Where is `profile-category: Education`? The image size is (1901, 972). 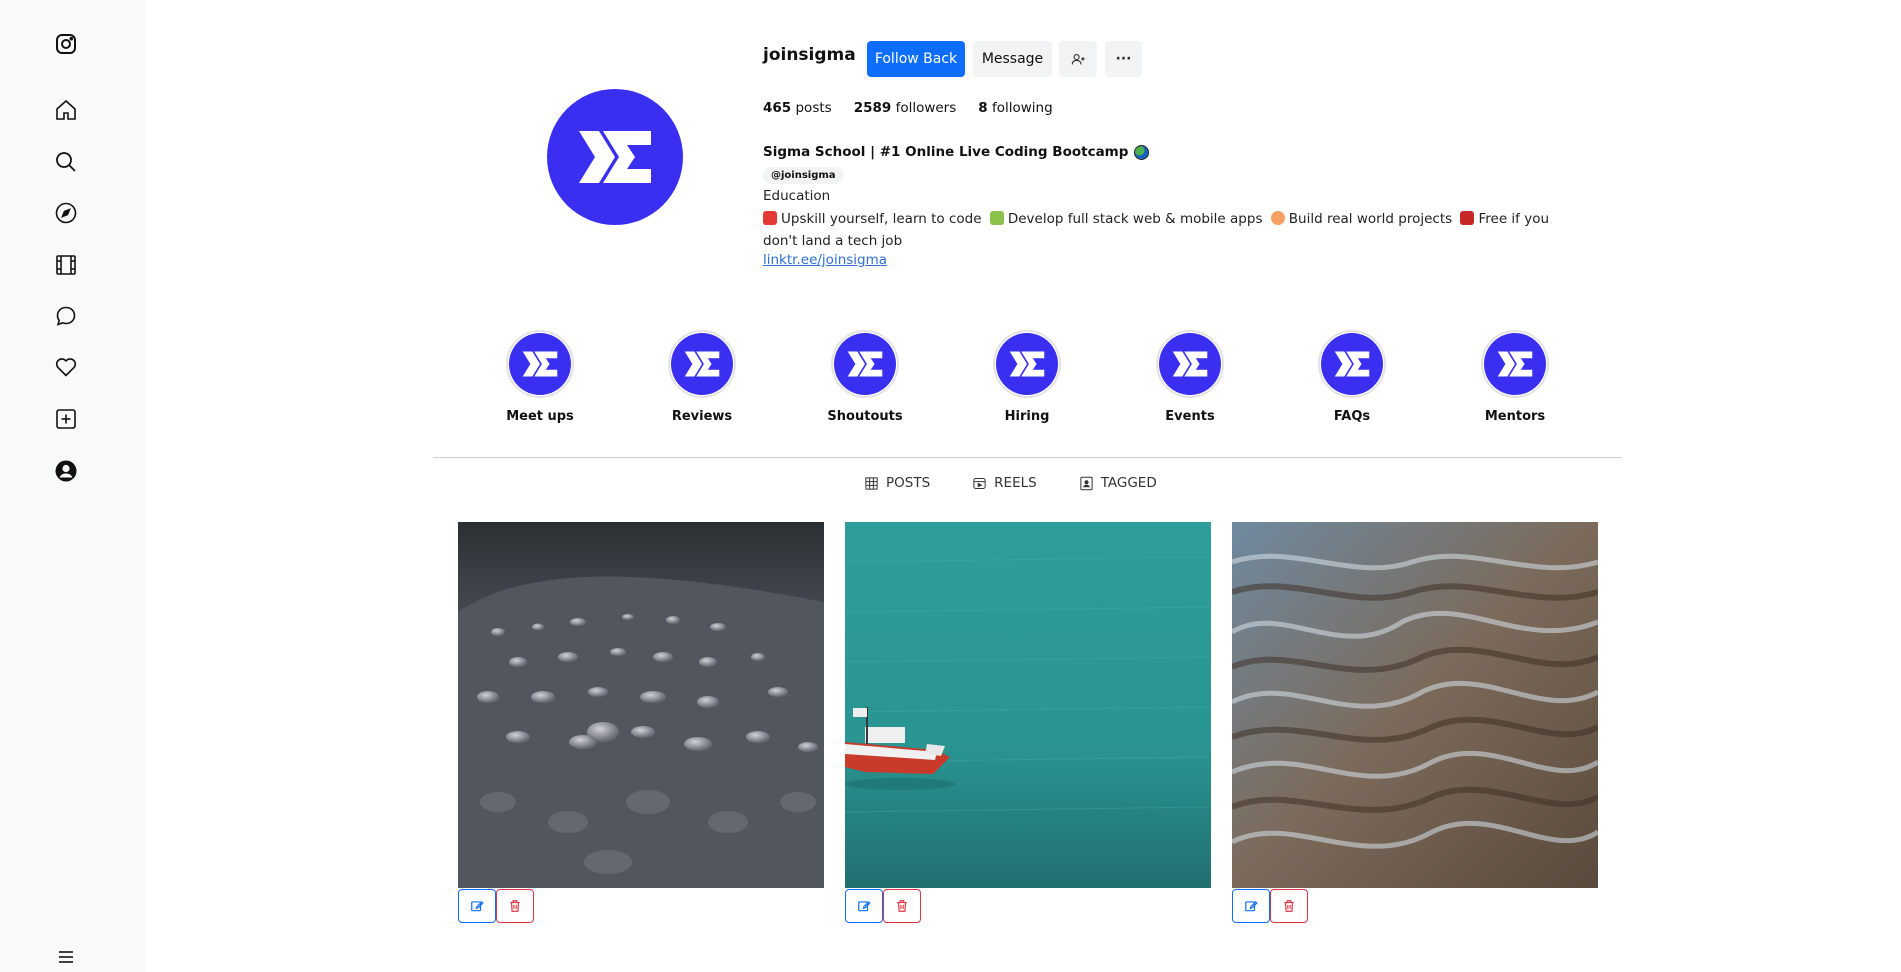 profile-category: Education is located at coordinates (797, 196).